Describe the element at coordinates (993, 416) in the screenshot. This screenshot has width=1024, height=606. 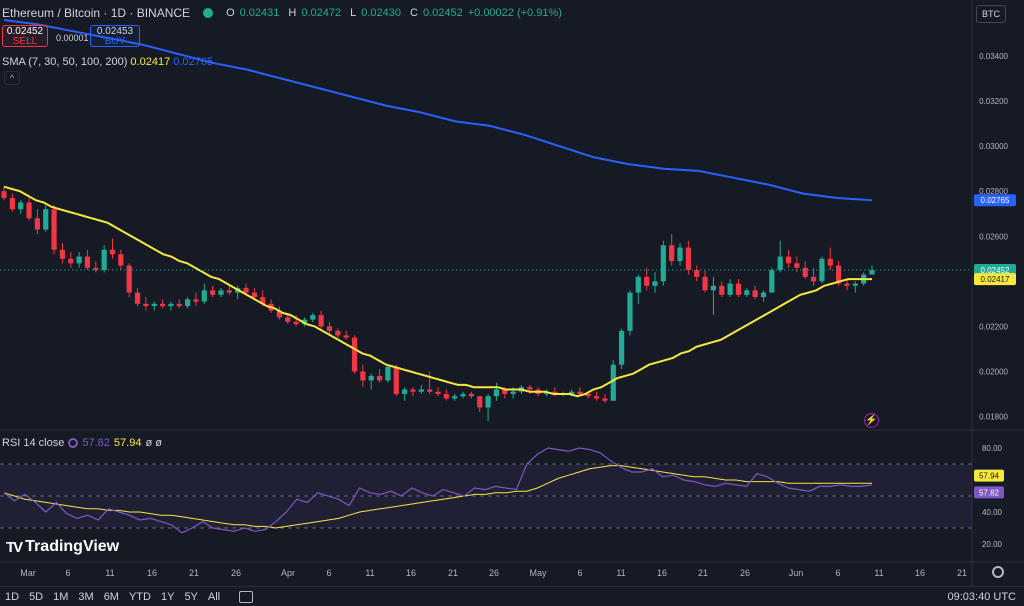
I see `price-tick-label: 0.01800` at that location.